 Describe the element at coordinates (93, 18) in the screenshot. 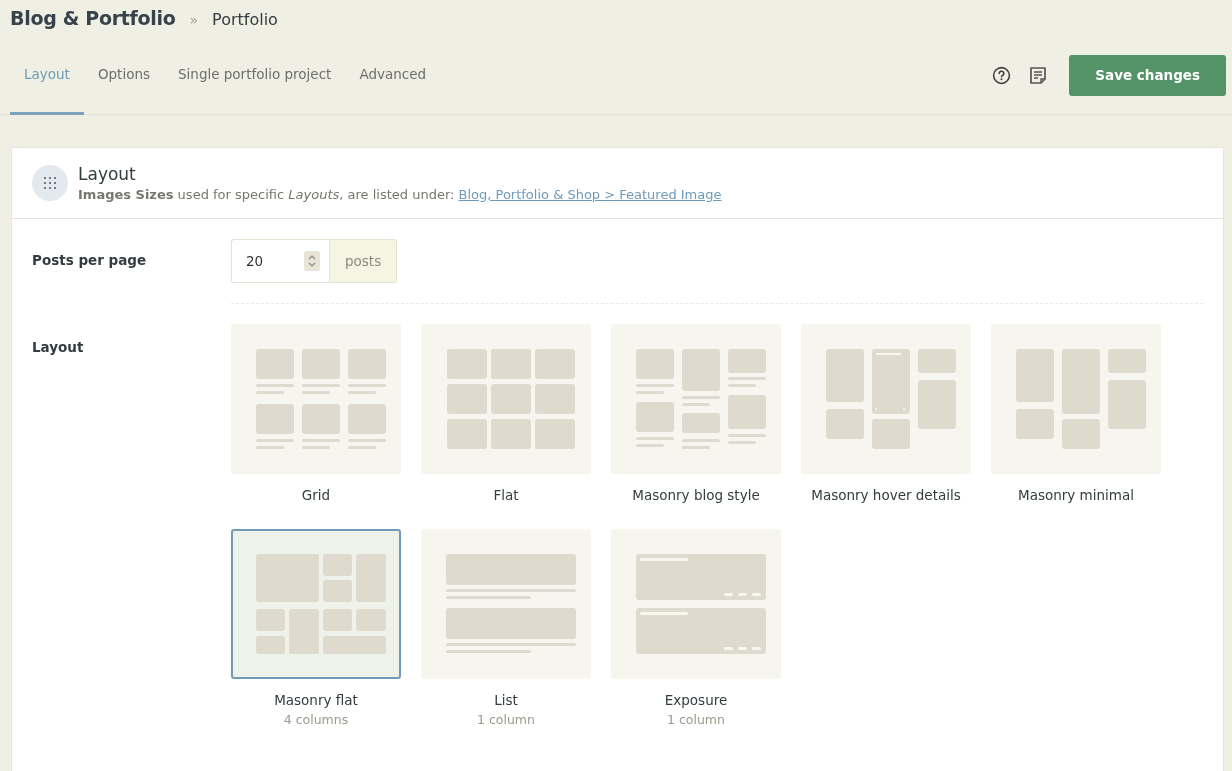

I see `breadcrumb-parent: Blog & Portfolio` at that location.